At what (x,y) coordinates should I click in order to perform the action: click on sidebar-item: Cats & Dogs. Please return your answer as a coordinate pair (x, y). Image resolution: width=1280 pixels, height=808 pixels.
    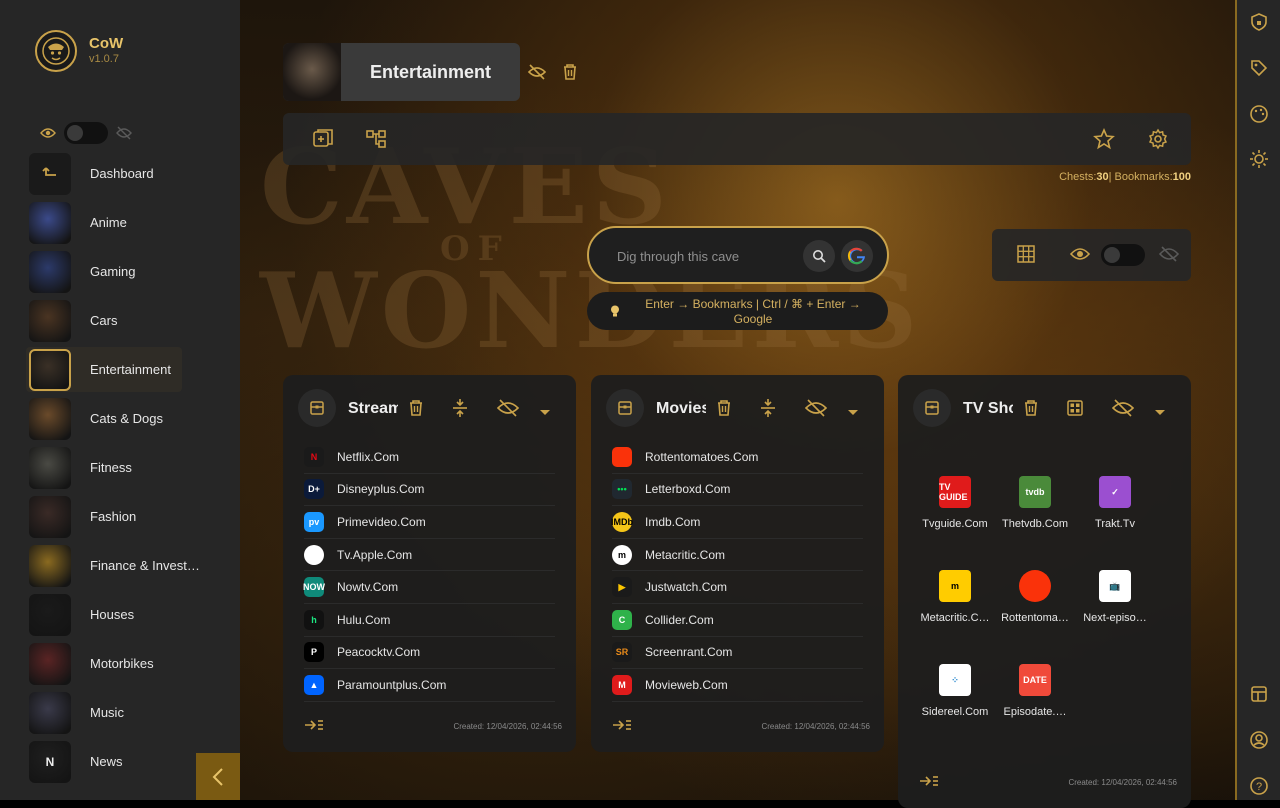
    Looking at the image, I should click on (120, 418).